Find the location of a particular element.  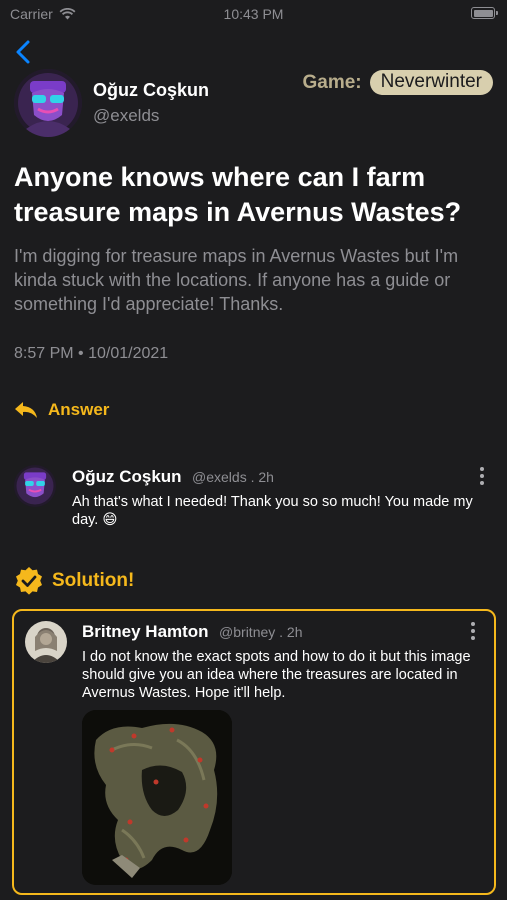

reply-arrow-icon is located at coordinates (26, 410).